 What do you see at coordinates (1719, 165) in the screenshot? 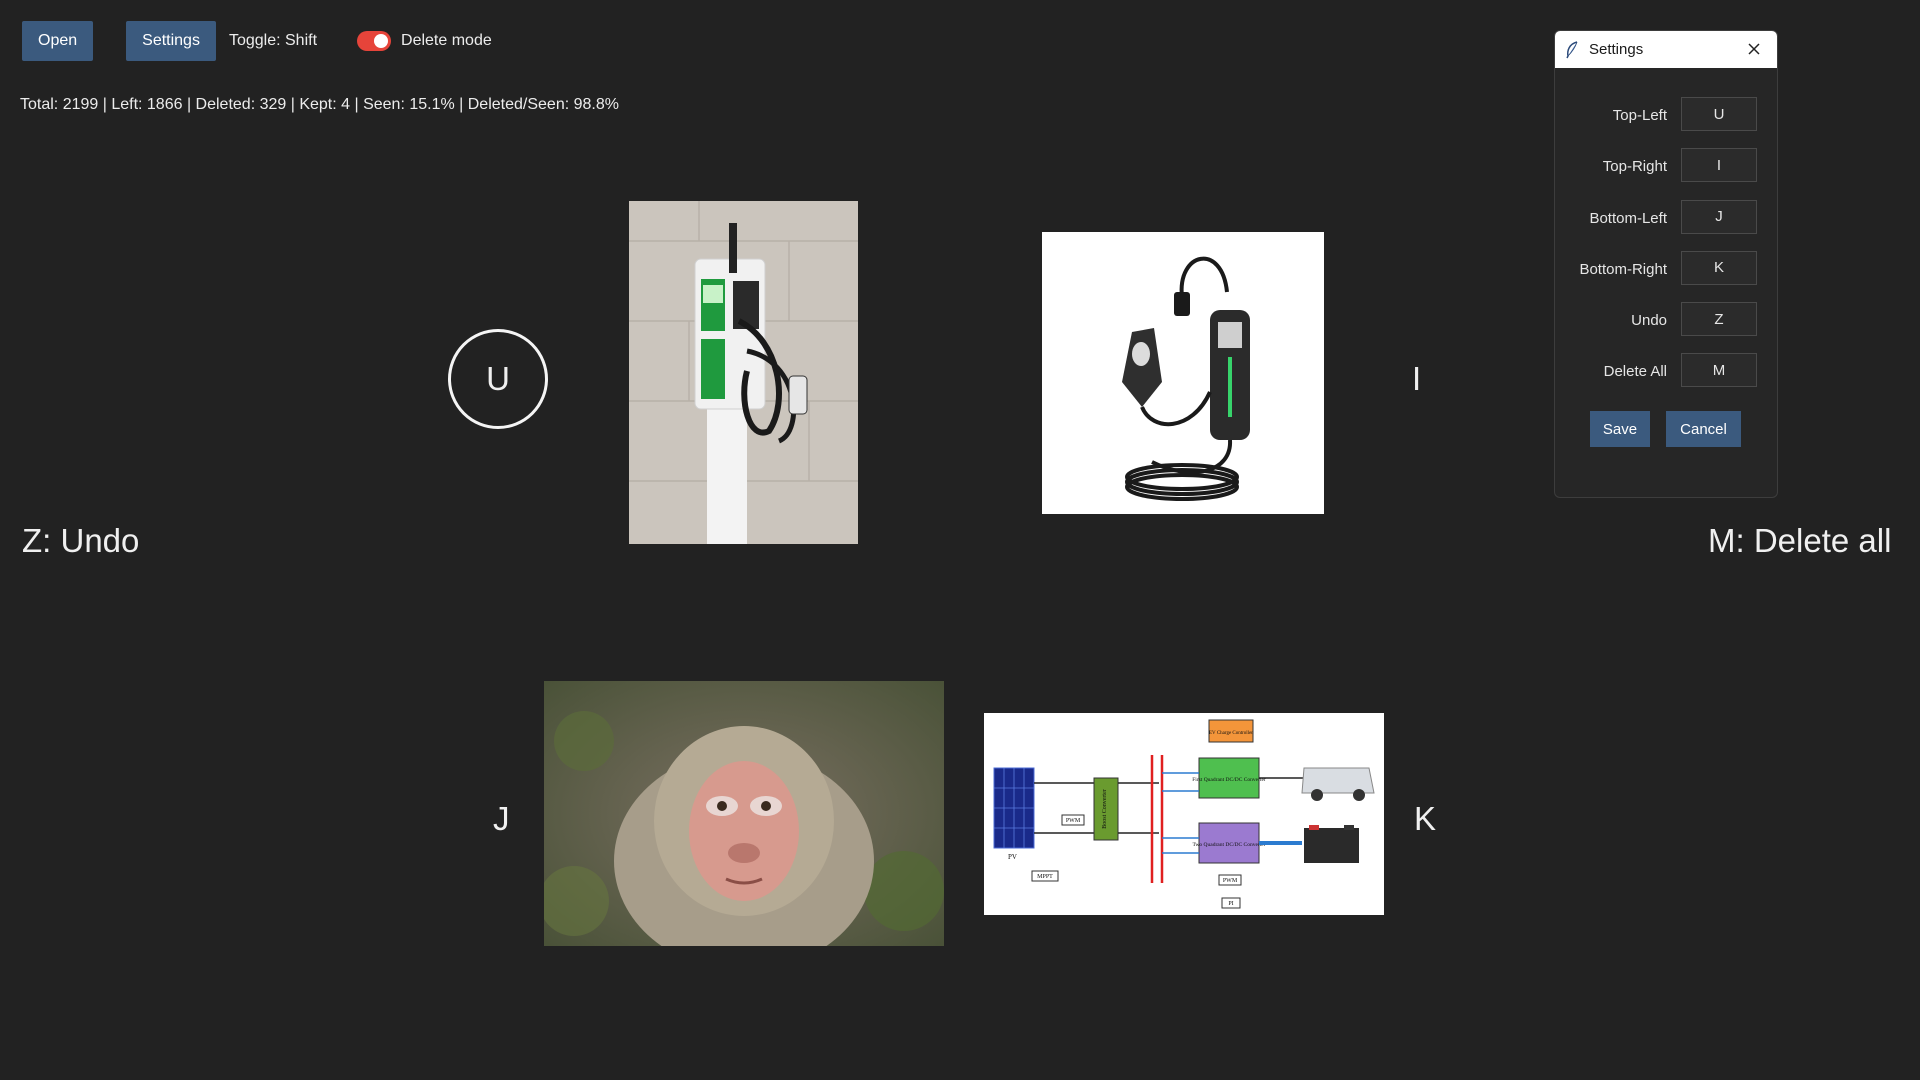
I see `top-right-key-field` at bounding box center [1719, 165].